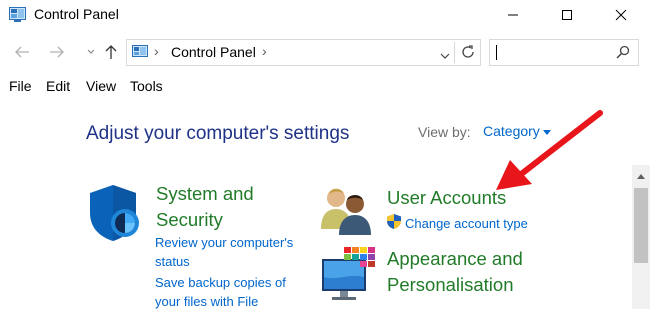  What do you see at coordinates (206, 300) in the screenshot?
I see `link-backup-files-line2: your files with File` at bounding box center [206, 300].